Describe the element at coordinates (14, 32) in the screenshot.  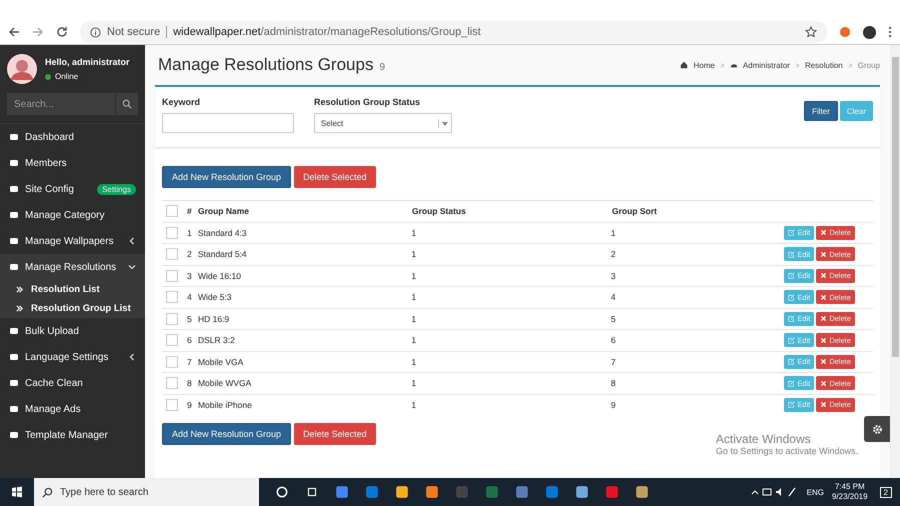
I see `back-icon` at that location.